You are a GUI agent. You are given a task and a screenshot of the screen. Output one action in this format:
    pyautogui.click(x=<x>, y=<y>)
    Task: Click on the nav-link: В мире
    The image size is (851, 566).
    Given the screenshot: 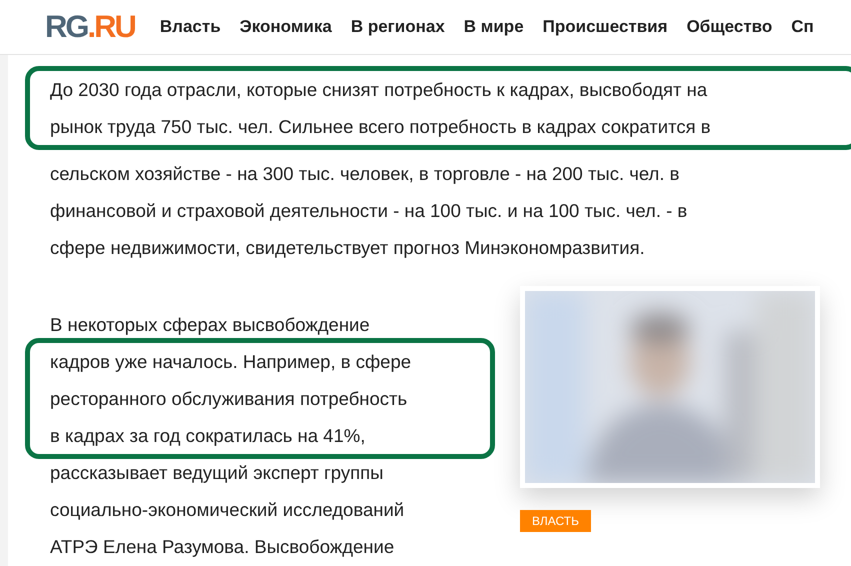 What is the action you would take?
    pyautogui.click(x=494, y=27)
    